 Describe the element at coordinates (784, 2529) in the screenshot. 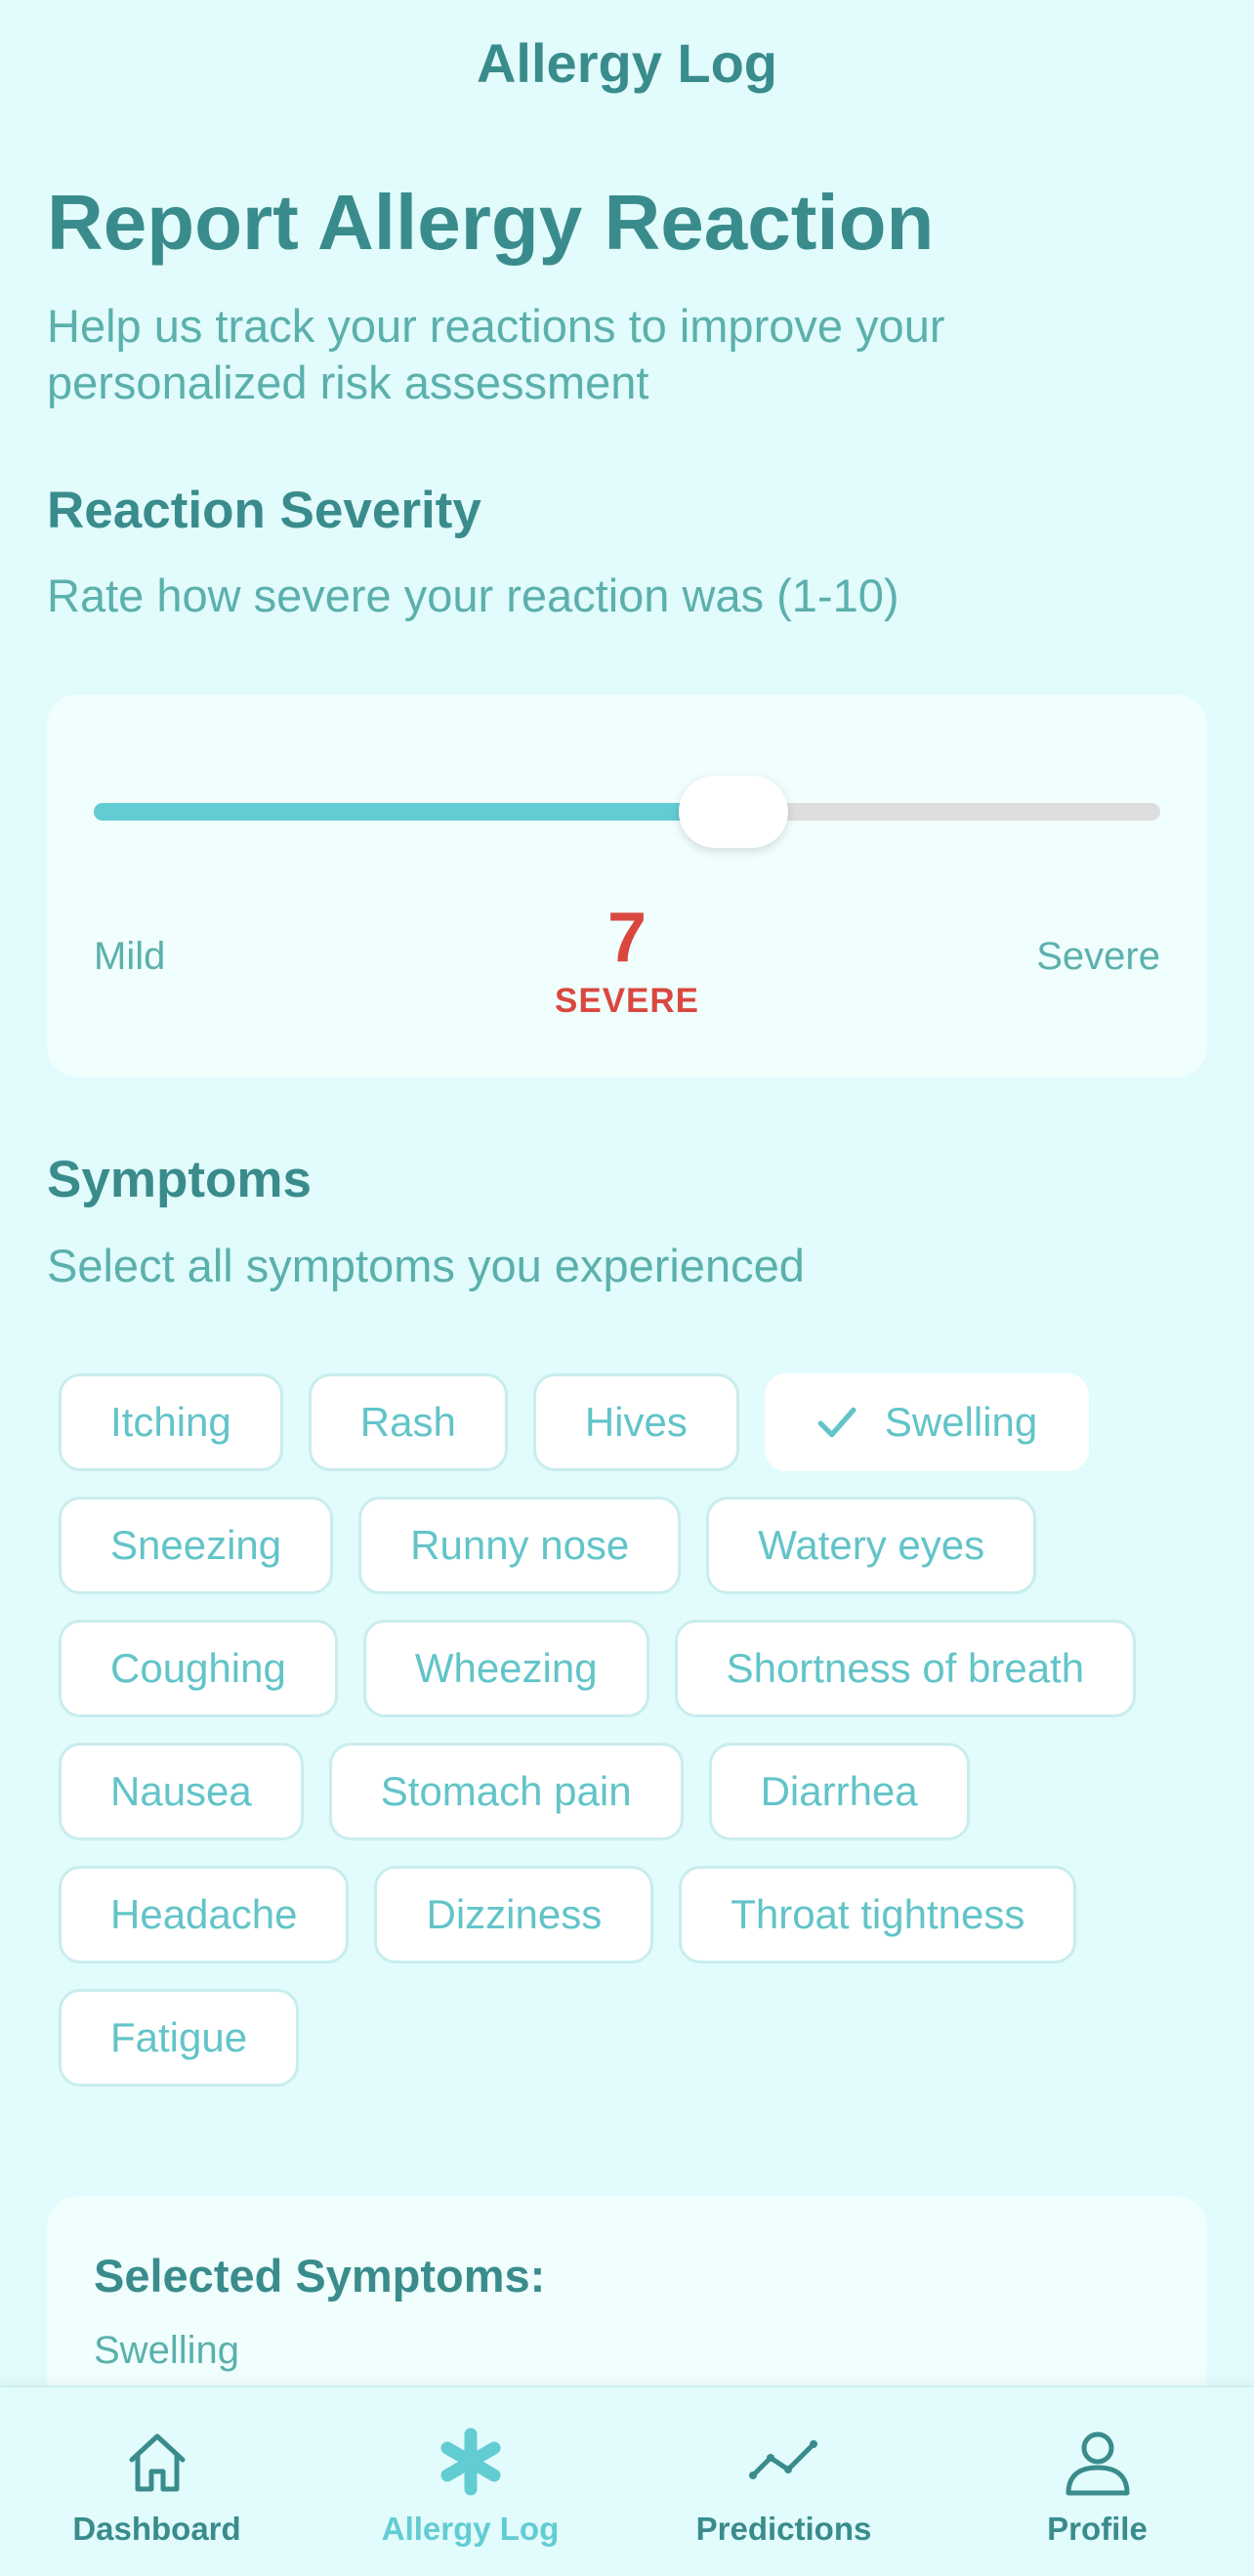

I see `tab-label-predictions: Predictions` at that location.